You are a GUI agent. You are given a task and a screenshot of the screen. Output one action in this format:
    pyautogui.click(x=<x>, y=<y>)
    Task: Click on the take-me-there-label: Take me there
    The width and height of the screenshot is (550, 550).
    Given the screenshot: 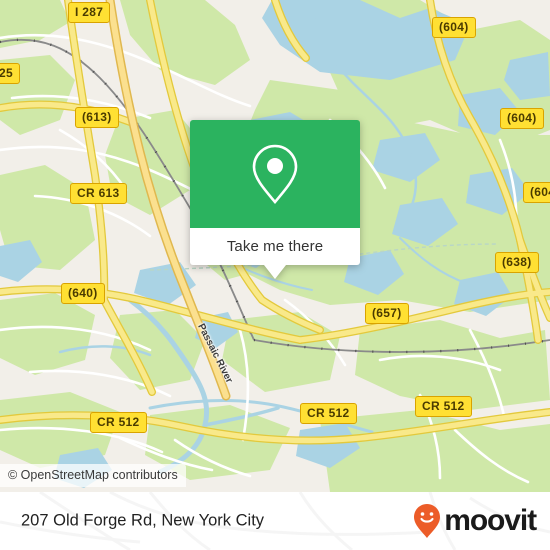 What is the action you would take?
    pyautogui.click(x=275, y=246)
    